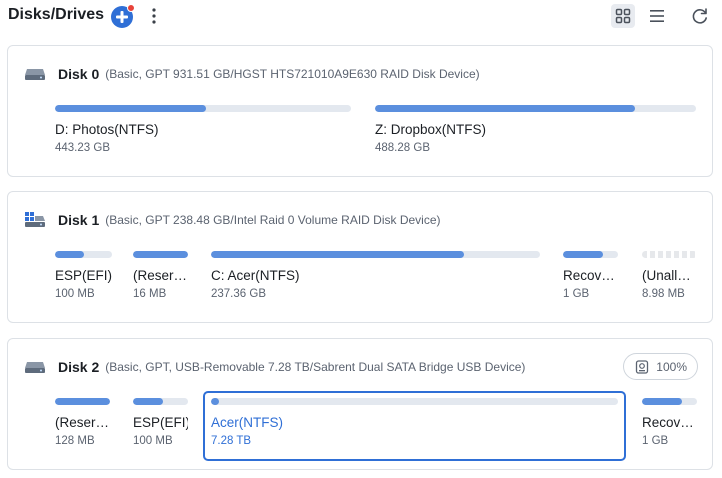  I want to click on grid-view-button, so click(623, 16).